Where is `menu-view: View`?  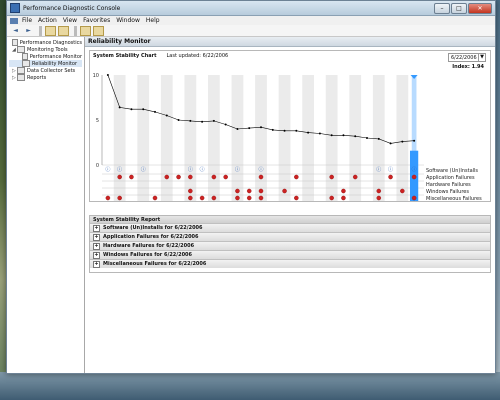 menu-view: View is located at coordinates (70, 20).